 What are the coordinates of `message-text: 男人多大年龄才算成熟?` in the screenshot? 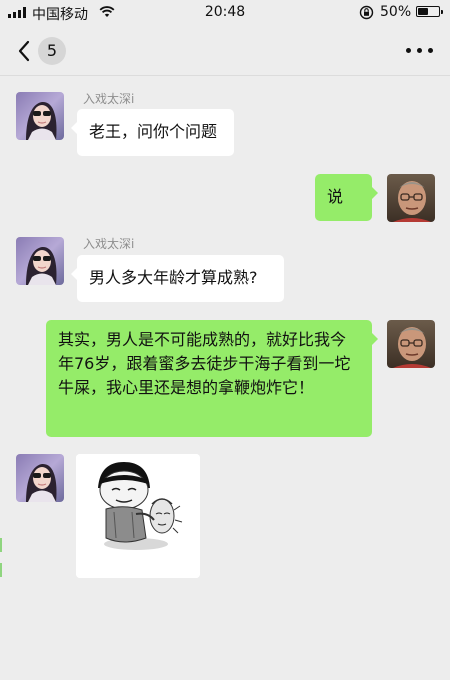 It's located at (173, 277).